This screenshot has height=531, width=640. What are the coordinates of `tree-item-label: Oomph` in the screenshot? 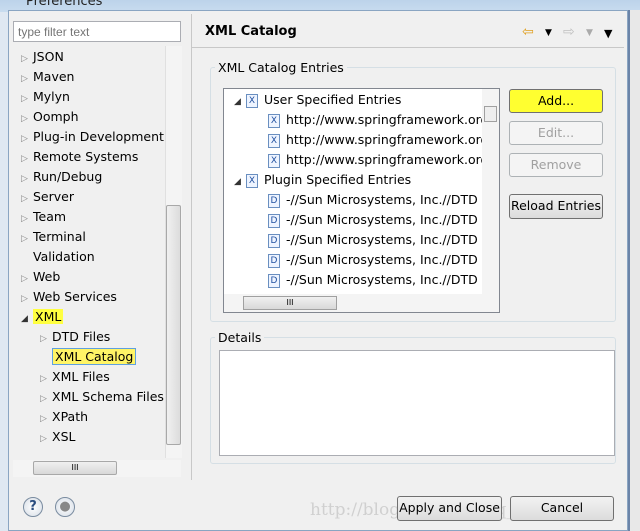 It's located at (56, 116).